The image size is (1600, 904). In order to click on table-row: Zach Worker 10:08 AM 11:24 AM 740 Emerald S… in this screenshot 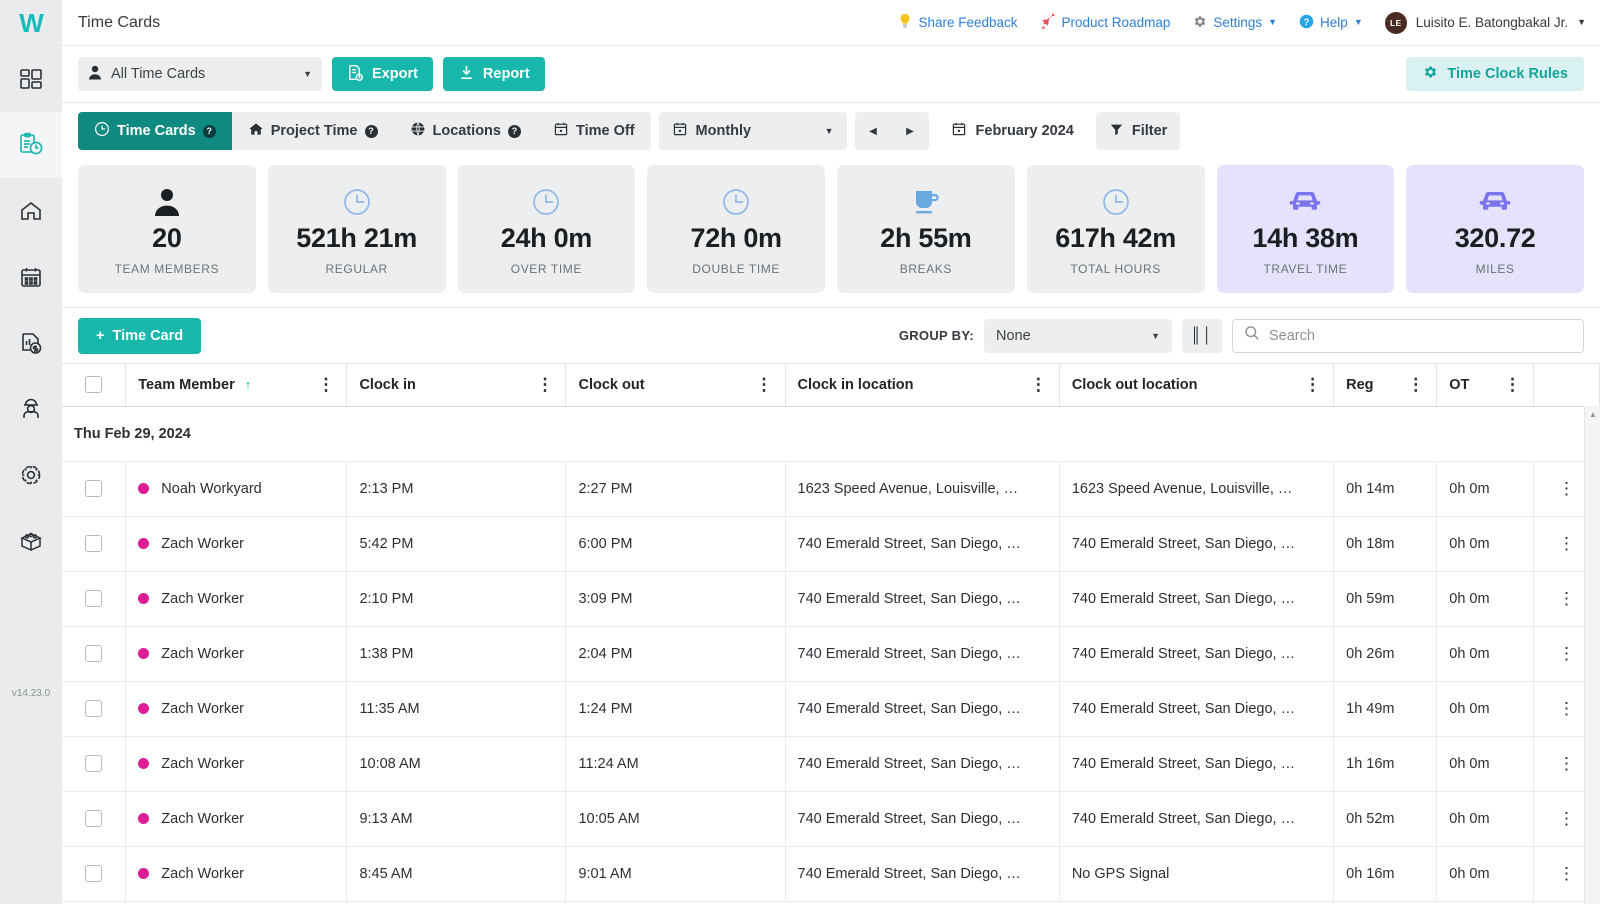, I will do `click(831, 764)`.